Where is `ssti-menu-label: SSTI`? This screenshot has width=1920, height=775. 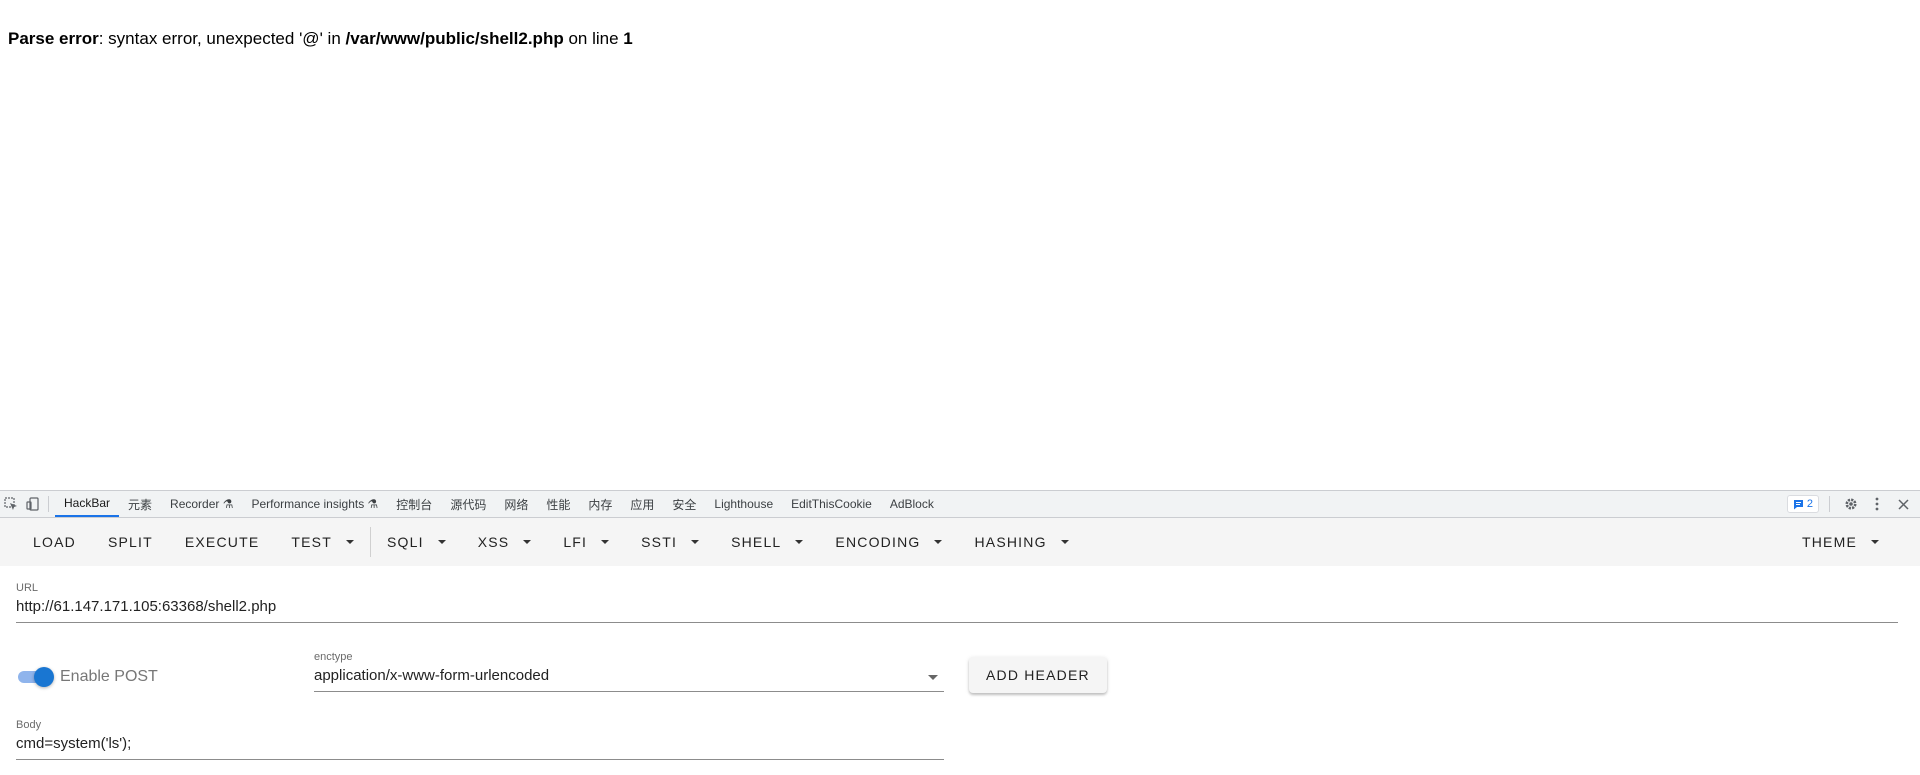 ssti-menu-label: SSTI is located at coordinates (659, 542).